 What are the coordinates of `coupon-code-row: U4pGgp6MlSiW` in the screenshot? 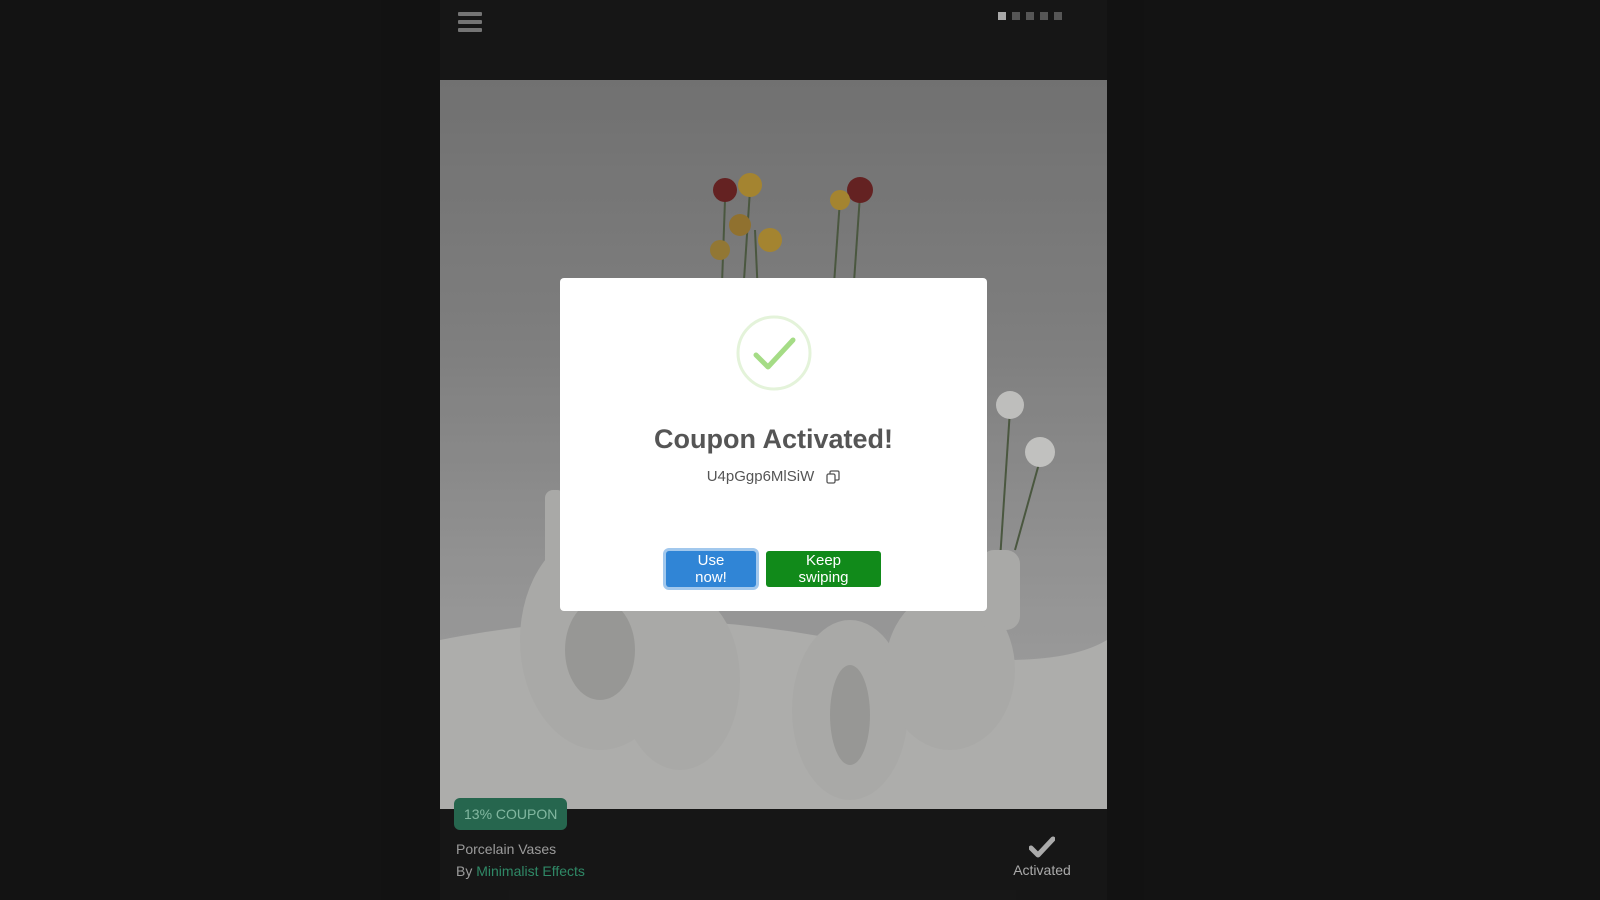 It's located at (773, 476).